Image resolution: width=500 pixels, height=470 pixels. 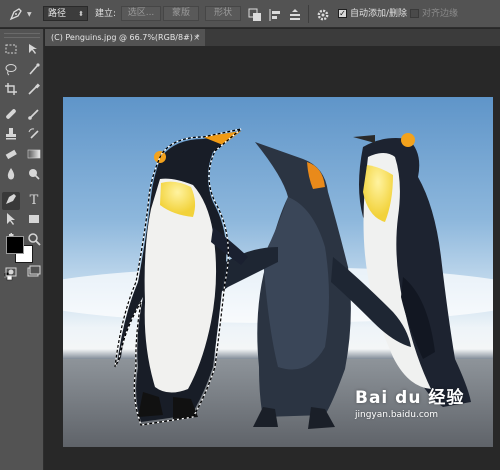 What do you see at coordinates (379, 14) in the screenshot?
I see `auto-add-delete-label: 自动添加/删除` at bounding box center [379, 14].